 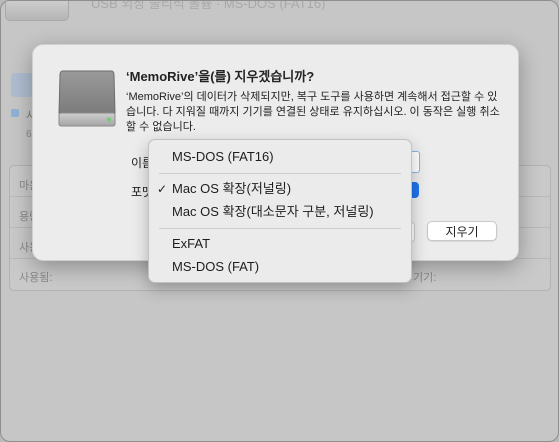 What do you see at coordinates (15, 113) in the screenshot?
I see `background-legend-dot-icon` at bounding box center [15, 113].